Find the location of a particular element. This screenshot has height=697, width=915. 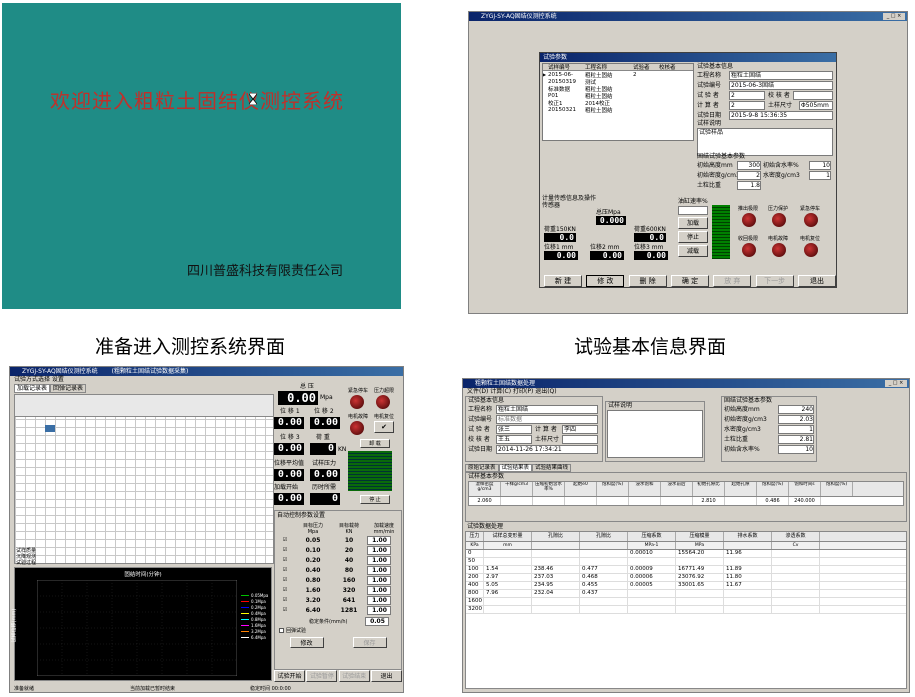

load-add-button: 加载 is located at coordinates (693, 223).